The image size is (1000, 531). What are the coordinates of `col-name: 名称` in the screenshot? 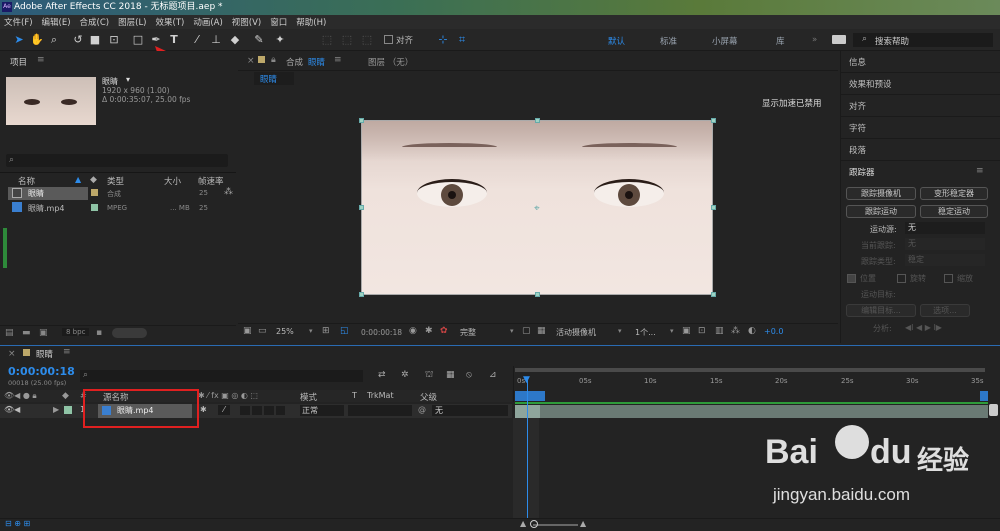 It's located at (26, 181).